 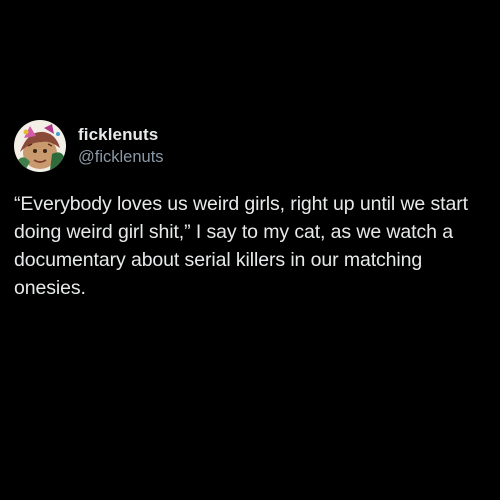 I want to click on tweet-header: ficklenuts @ficklenuts, so click(x=250, y=146).